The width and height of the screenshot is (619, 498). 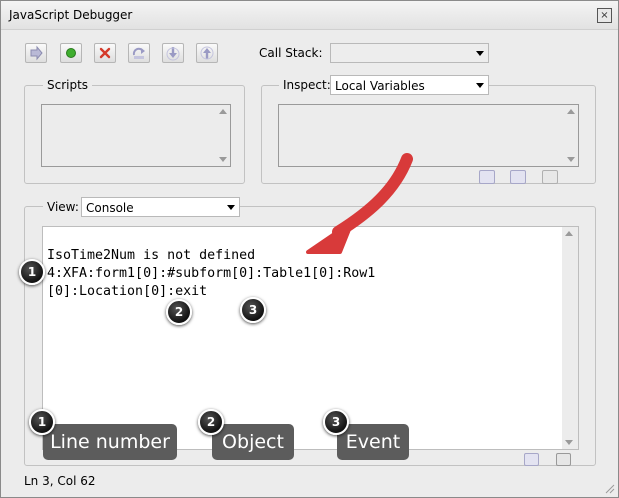 What do you see at coordinates (42, 422) in the screenshot?
I see `legend-badge-1: 1` at bounding box center [42, 422].